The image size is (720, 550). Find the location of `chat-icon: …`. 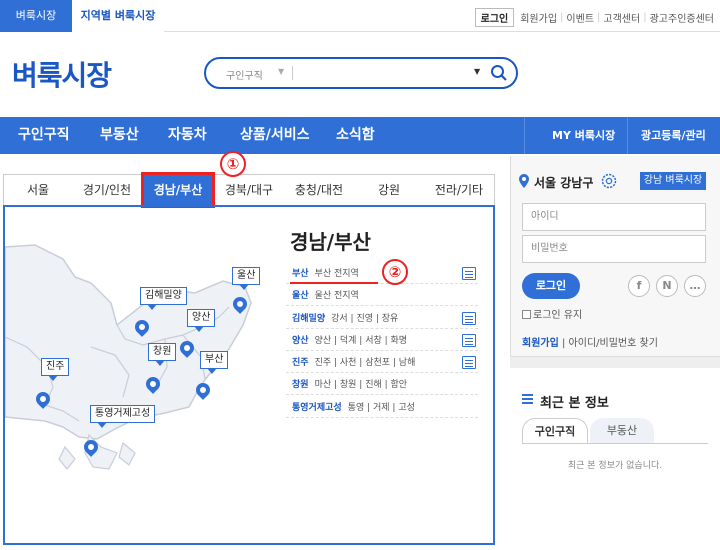

chat-icon: … is located at coordinates (695, 286).